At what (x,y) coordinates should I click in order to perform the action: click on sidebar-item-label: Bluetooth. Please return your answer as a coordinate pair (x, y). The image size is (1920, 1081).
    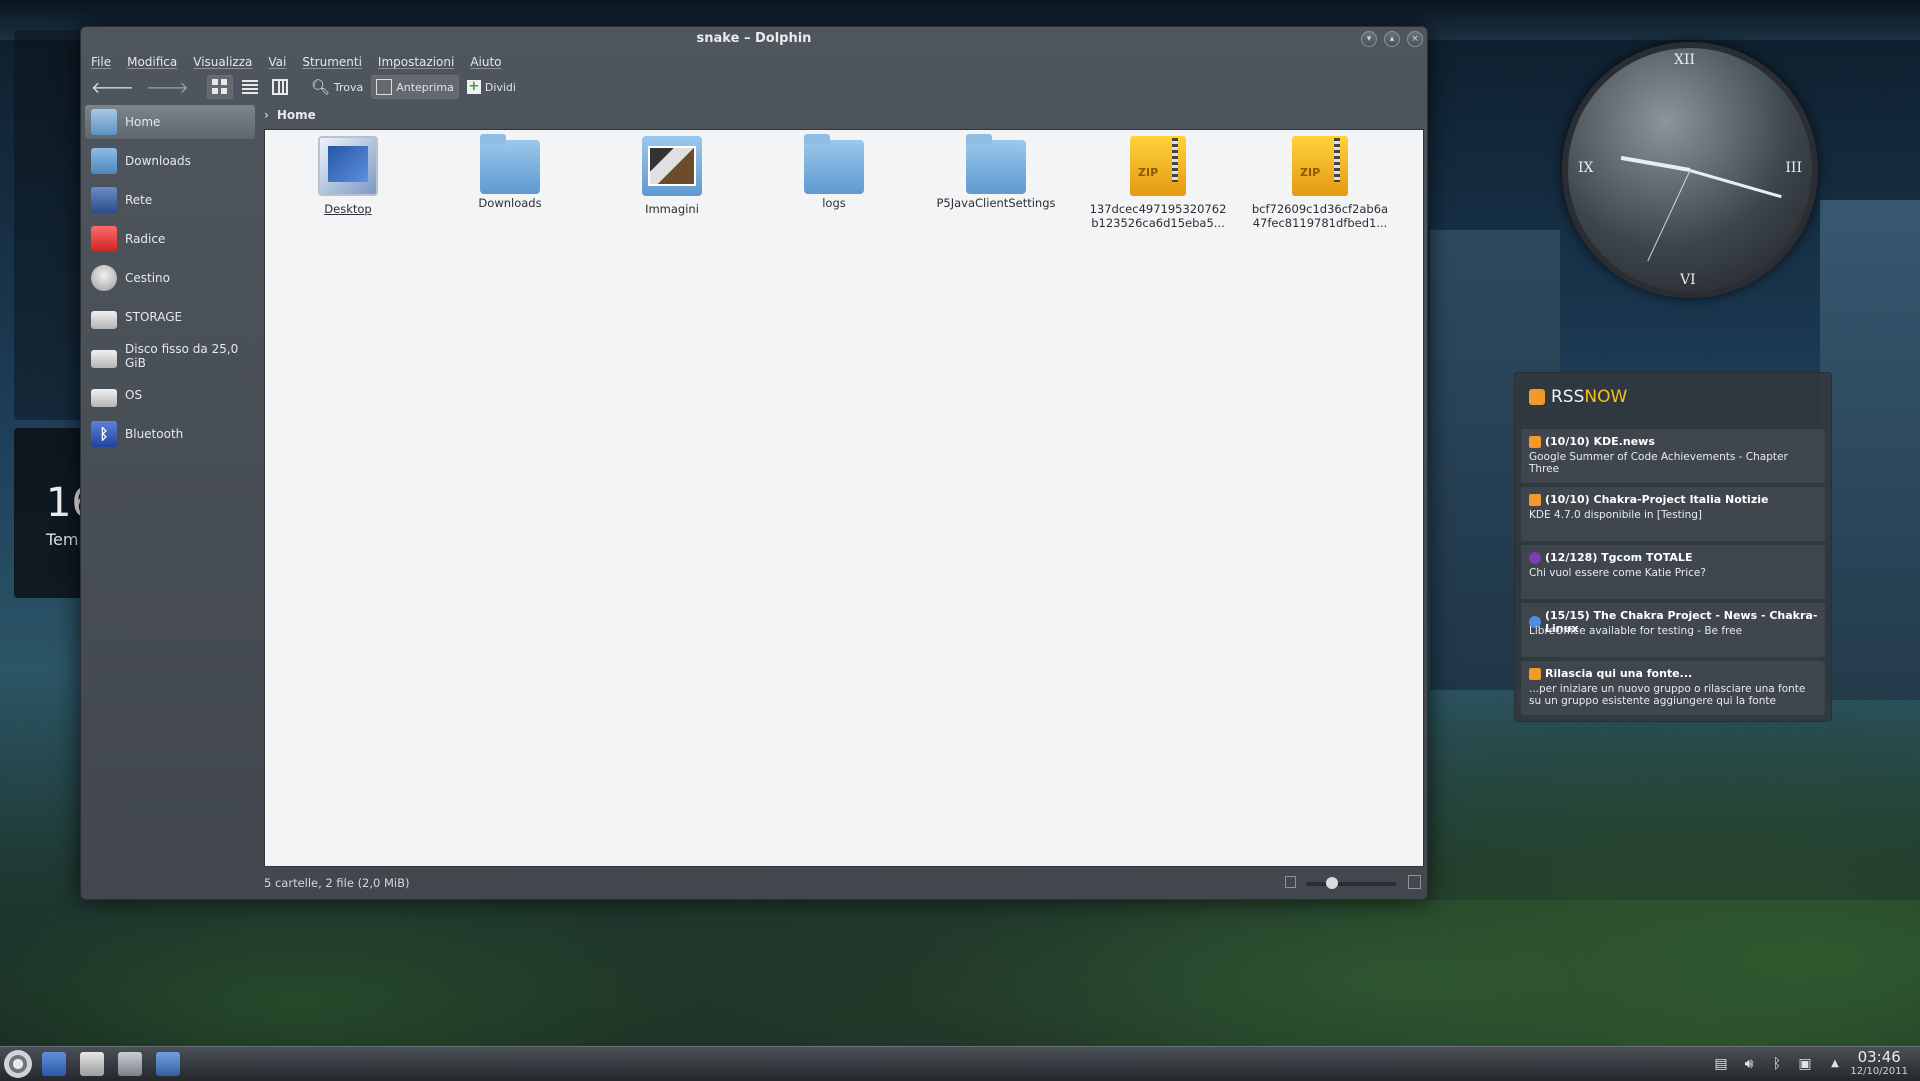
    Looking at the image, I should click on (154, 434).